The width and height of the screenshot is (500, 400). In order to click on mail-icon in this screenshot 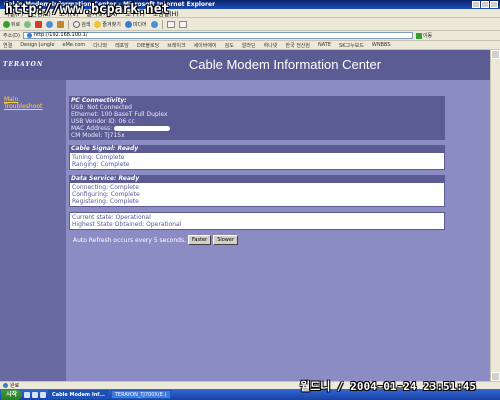, I will do `click(170, 24)`.